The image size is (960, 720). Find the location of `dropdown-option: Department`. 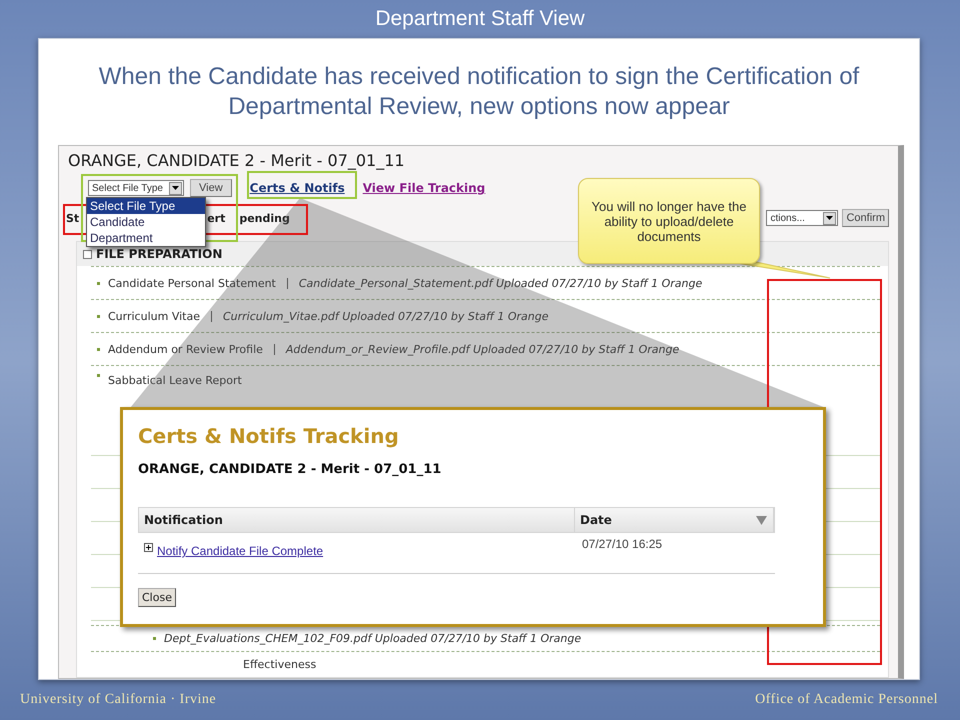

dropdown-option: Department is located at coordinates (146, 238).